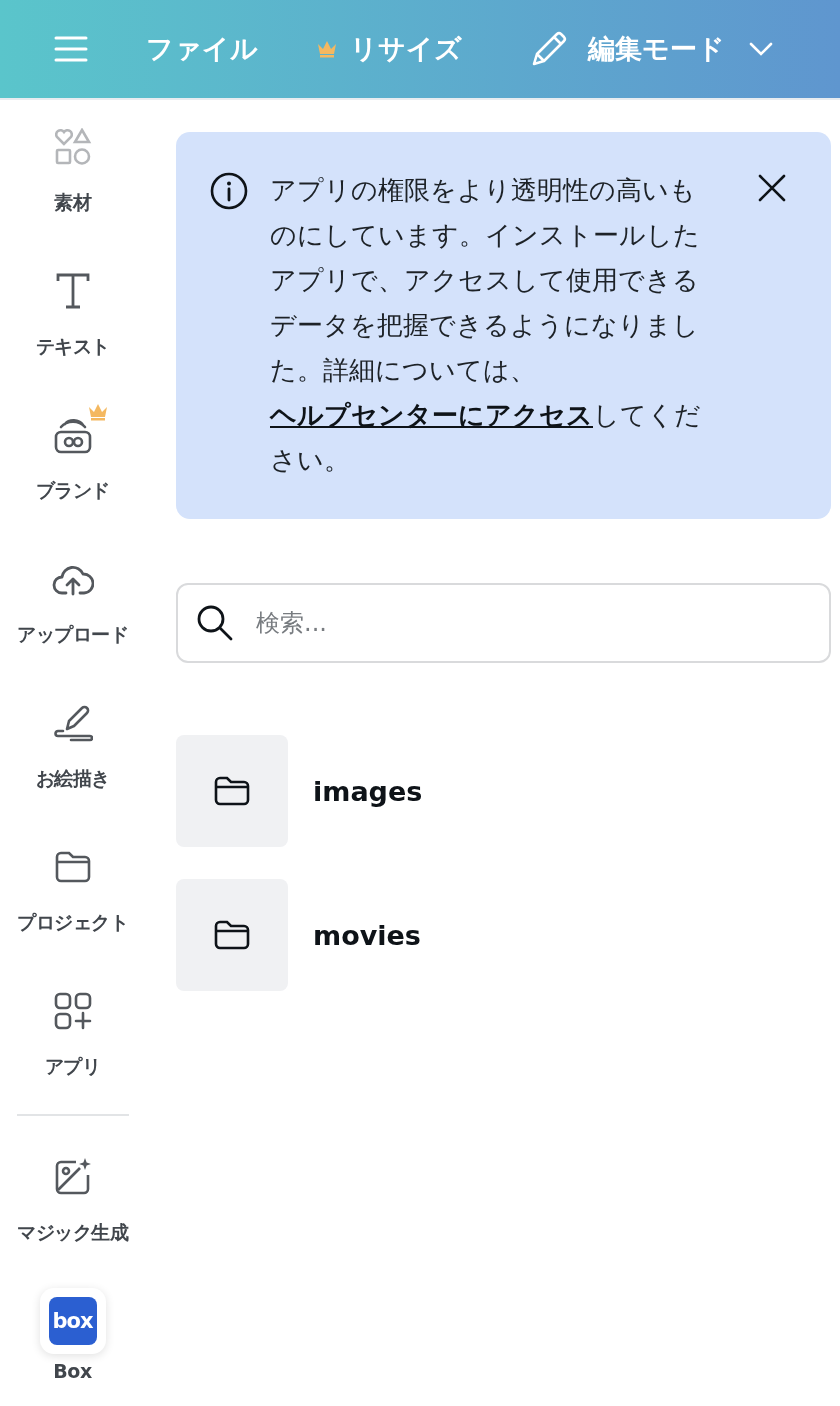  I want to click on shapes-icon, so click(72, 147).